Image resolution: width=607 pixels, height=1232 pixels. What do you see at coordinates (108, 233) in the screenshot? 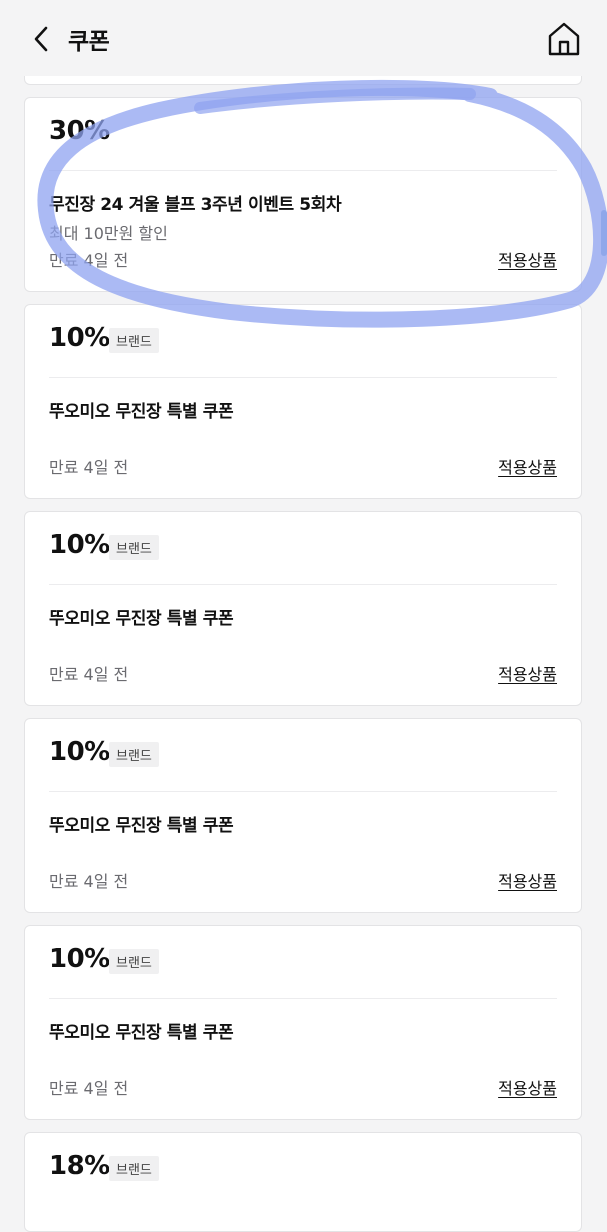
I see `coupon-max-discount: 최대 10만원 할인` at bounding box center [108, 233].